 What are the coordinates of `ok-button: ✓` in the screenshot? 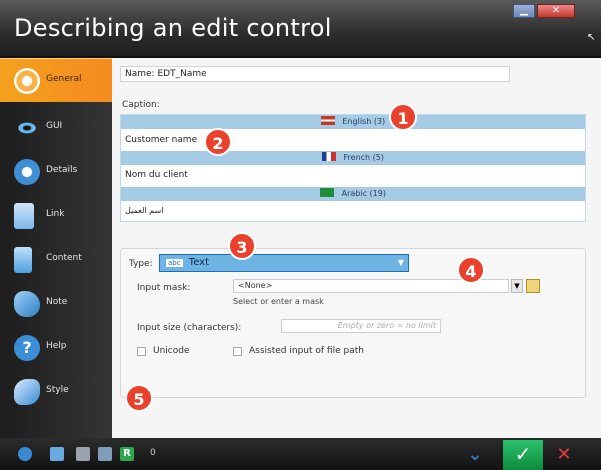 It's located at (523, 455).